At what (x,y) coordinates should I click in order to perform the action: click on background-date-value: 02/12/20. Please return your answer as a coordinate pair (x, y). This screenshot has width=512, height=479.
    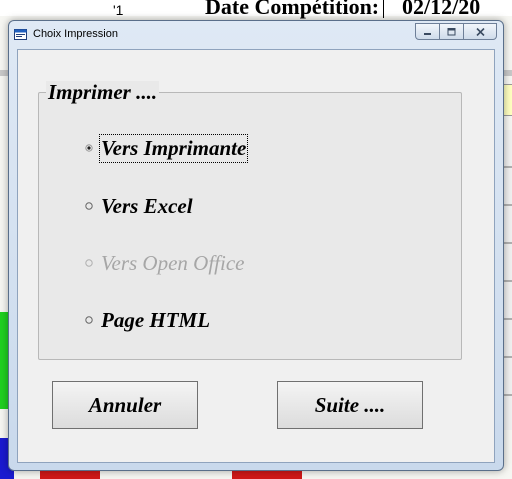
    Looking at the image, I should click on (441, 9).